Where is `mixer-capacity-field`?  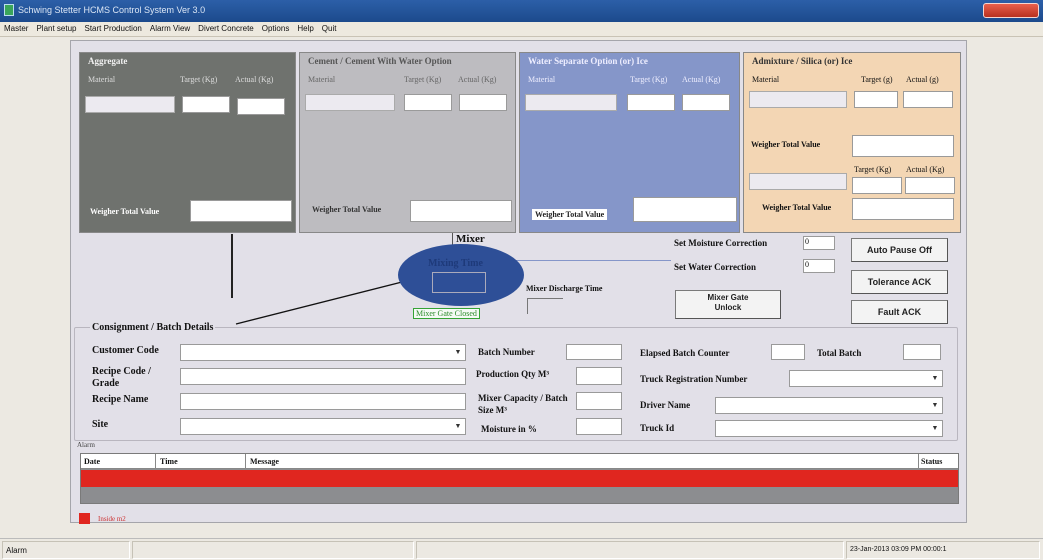
mixer-capacity-field is located at coordinates (599, 401).